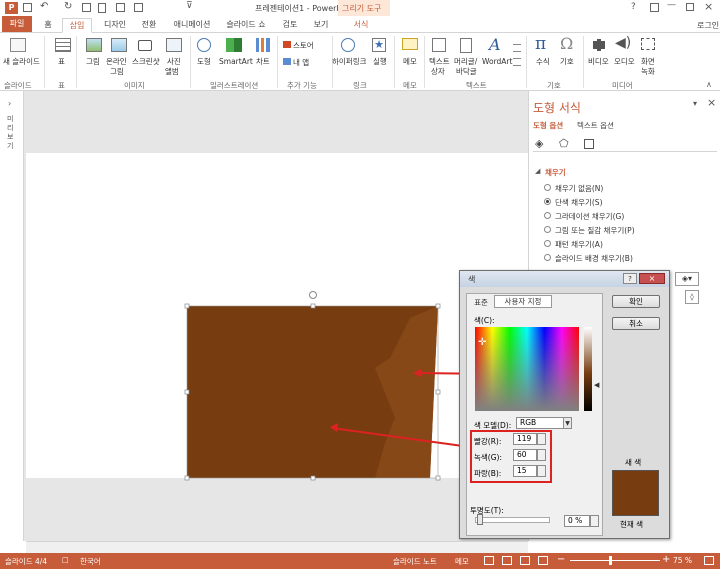 The width and height of the screenshot is (720, 569). I want to click on transparency-spinner-dialog, so click(594, 521).